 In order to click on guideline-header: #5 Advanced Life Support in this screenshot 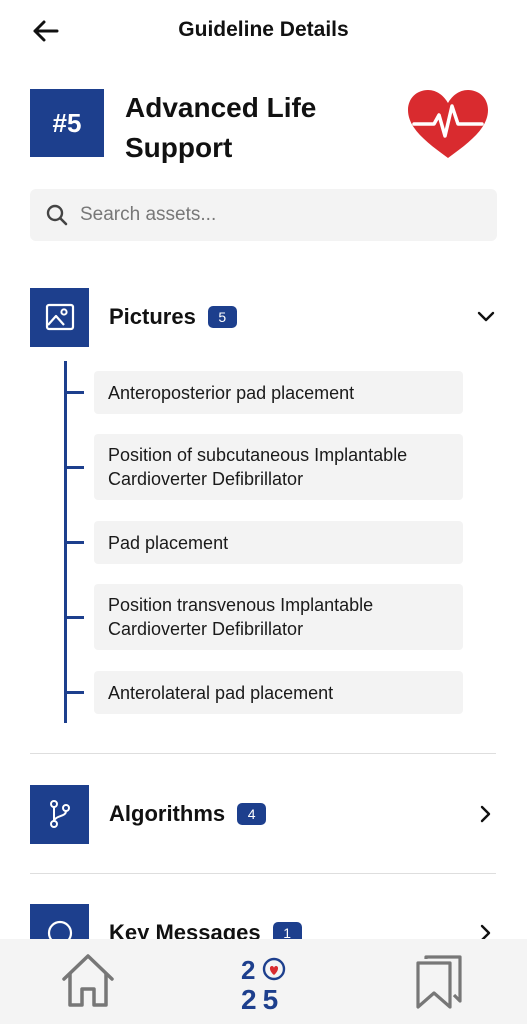, I will do `click(265, 128)`.